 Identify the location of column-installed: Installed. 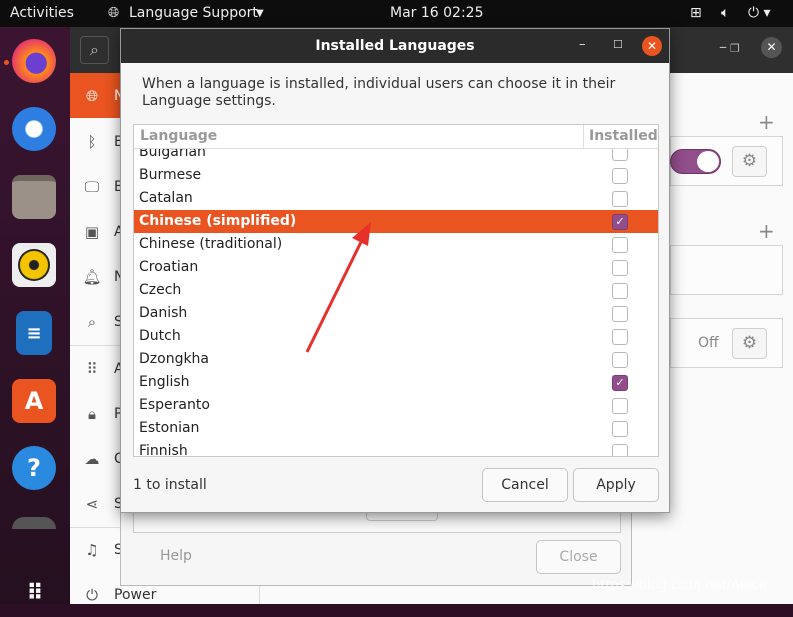
(623, 136).